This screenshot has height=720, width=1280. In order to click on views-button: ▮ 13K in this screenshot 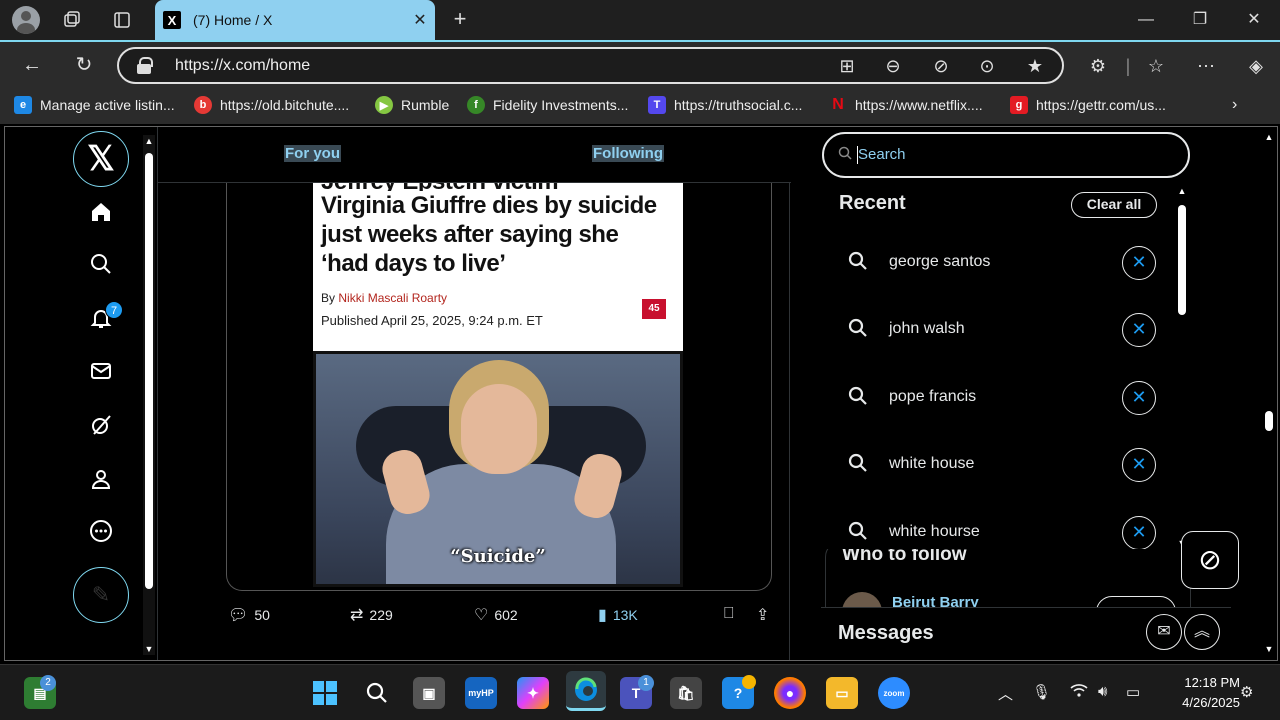, I will do `click(618, 615)`.